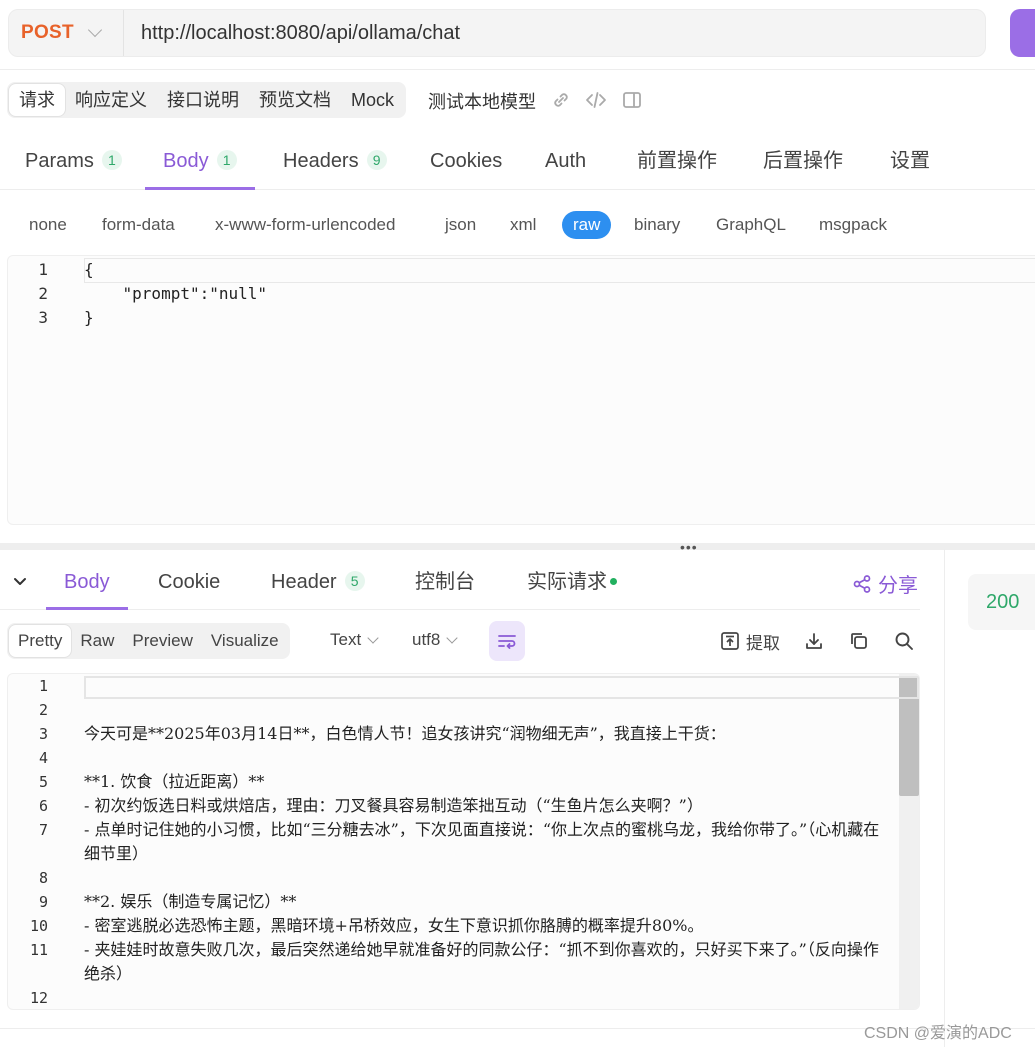  Describe the element at coordinates (561, 100) in the screenshot. I see `link-icon` at that location.